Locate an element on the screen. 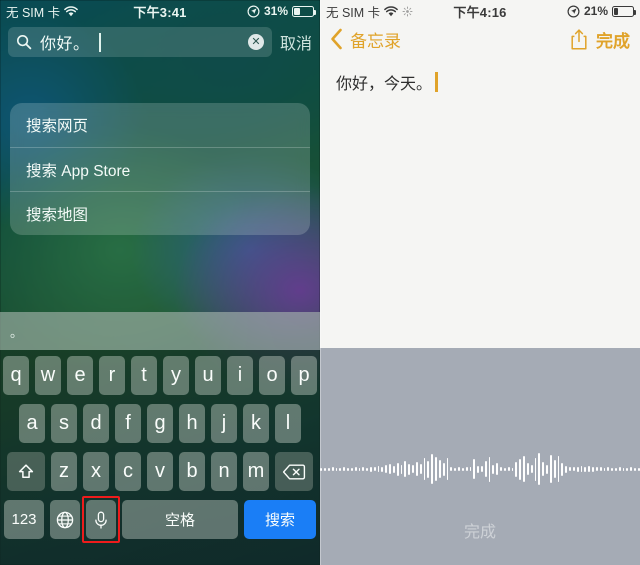 The image size is (640, 565). shift-key is located at coordinates (26, 471).